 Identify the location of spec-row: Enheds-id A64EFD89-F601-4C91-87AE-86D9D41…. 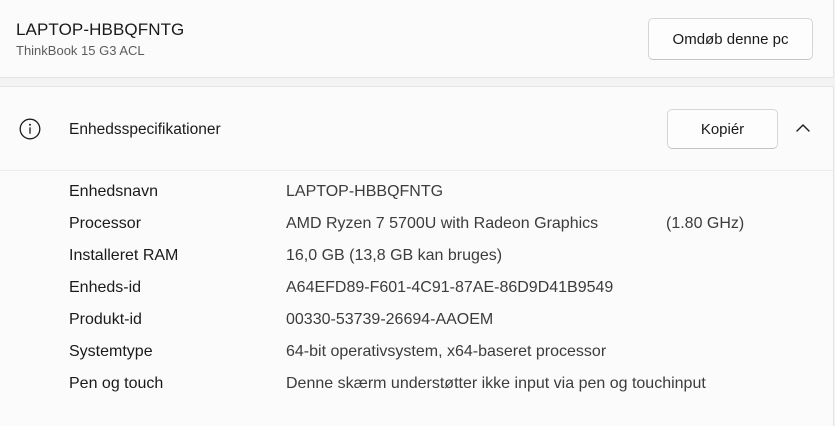
(416, 291).